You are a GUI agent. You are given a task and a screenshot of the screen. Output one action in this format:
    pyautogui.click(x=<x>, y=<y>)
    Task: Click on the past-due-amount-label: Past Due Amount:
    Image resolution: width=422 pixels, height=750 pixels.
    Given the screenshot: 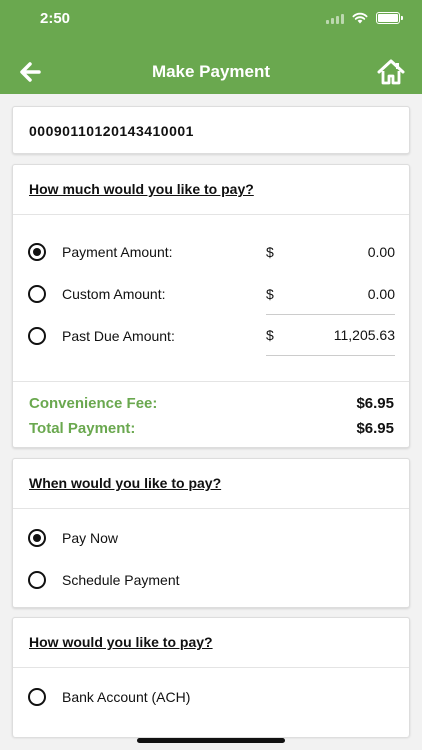 What is the action you would take?
    pyautogui.click(x=118, y=336)
    